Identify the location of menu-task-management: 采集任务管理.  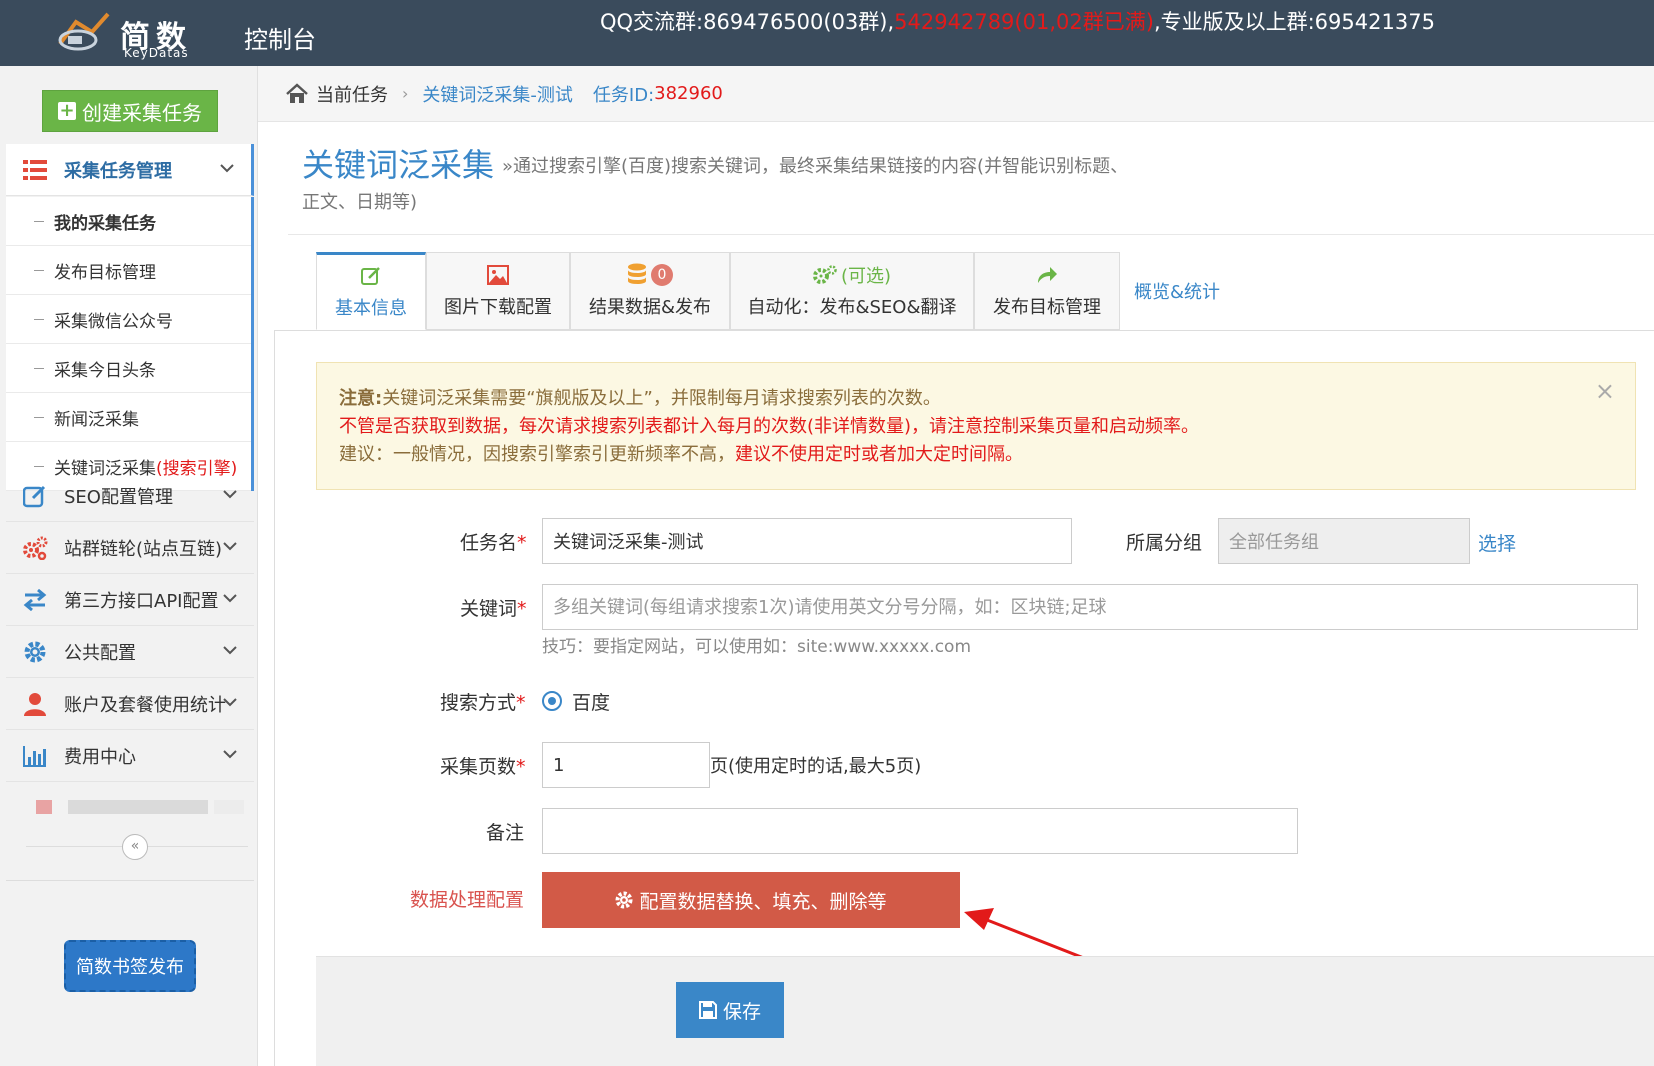
(130, 170).